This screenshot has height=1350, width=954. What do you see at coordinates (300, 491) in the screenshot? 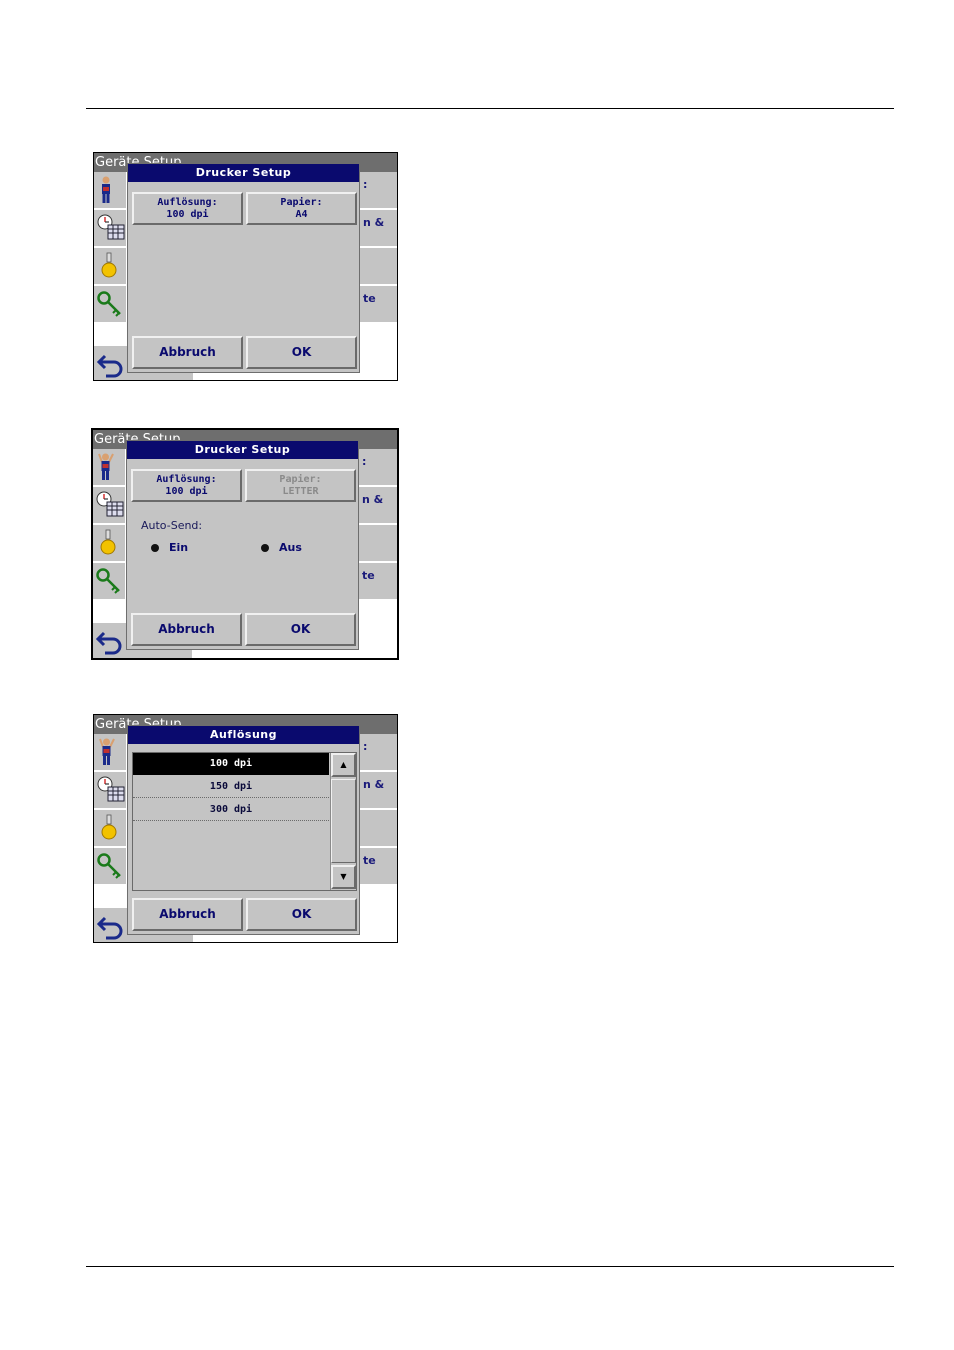
I see `paper-value: LETTER` at bounding box center [300, 491].